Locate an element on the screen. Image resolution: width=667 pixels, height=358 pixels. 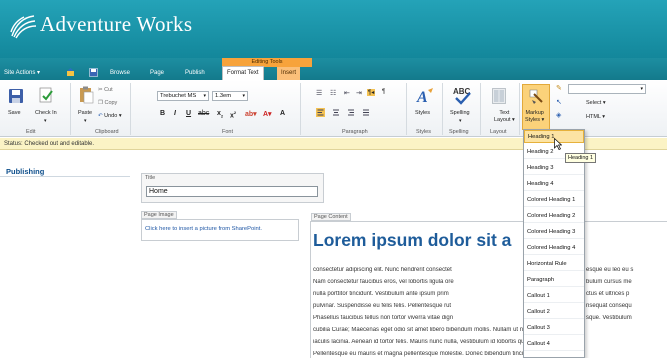
logo-icon is located at coordinates (23, 26).